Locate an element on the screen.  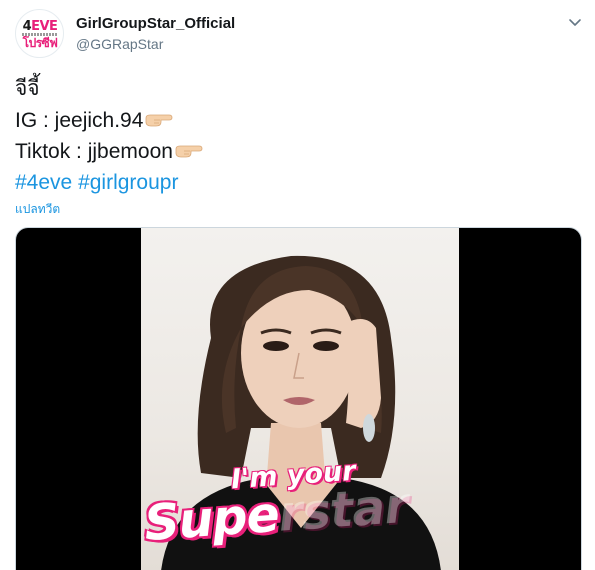
ig-text: IG : jeejich.94 is located at coordinates (79, 120).